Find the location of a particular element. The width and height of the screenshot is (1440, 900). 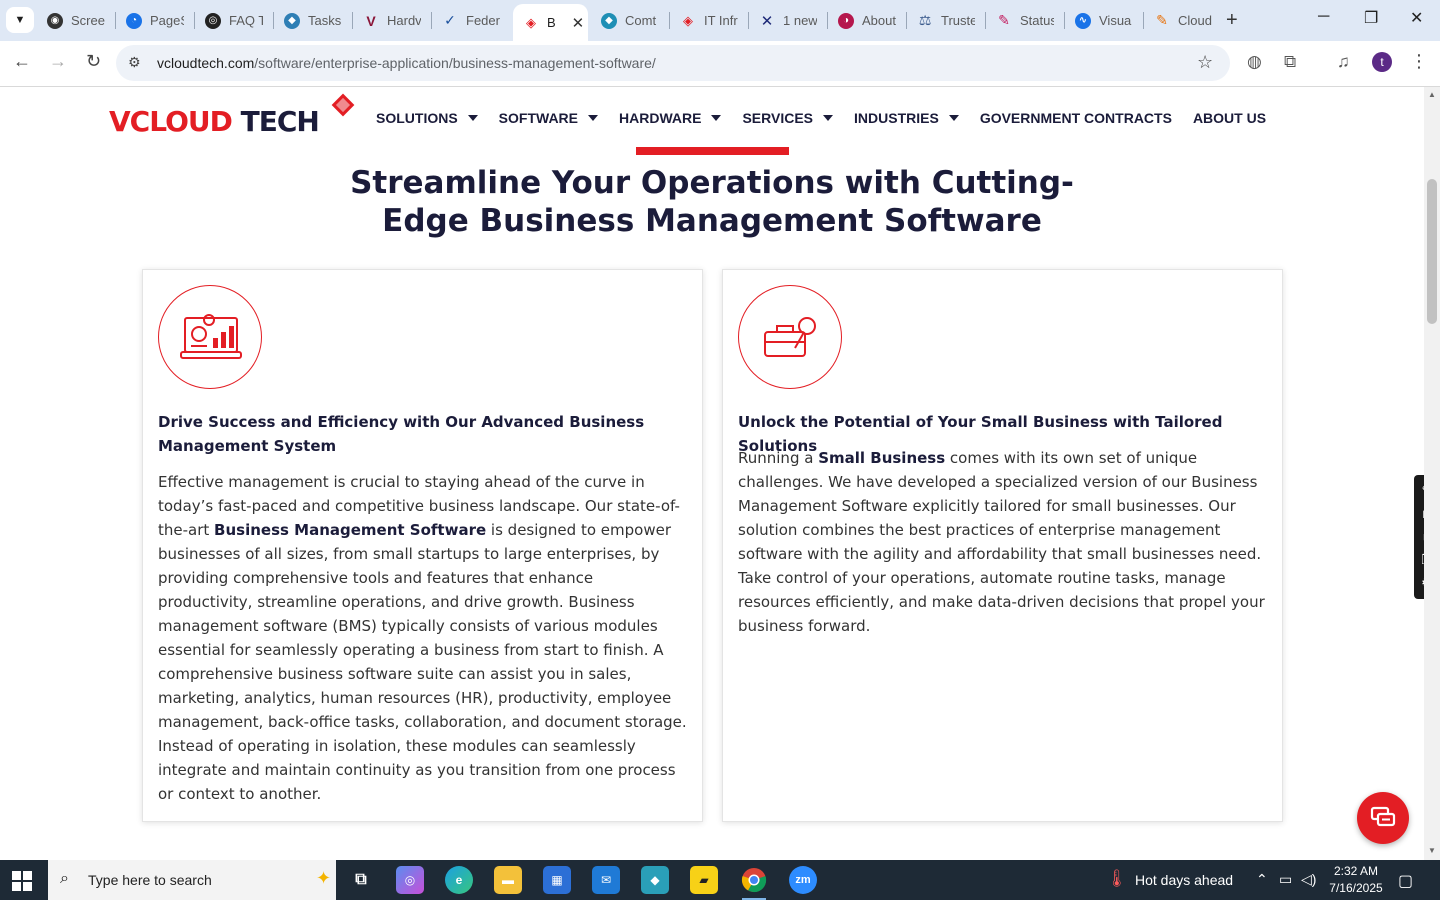

search-icon: ⌕ is located at coordinates (64, 878).